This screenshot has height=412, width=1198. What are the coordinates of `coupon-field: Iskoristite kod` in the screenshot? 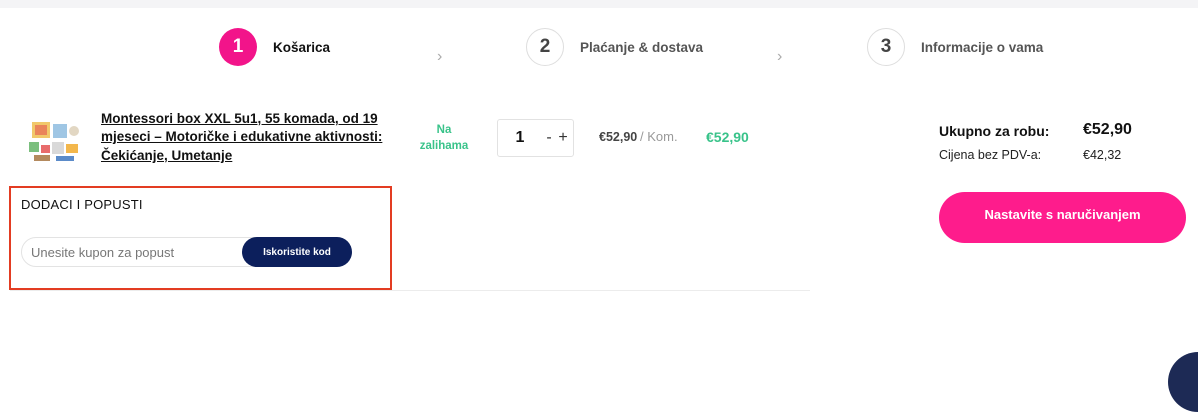 It's located at (186, 252).